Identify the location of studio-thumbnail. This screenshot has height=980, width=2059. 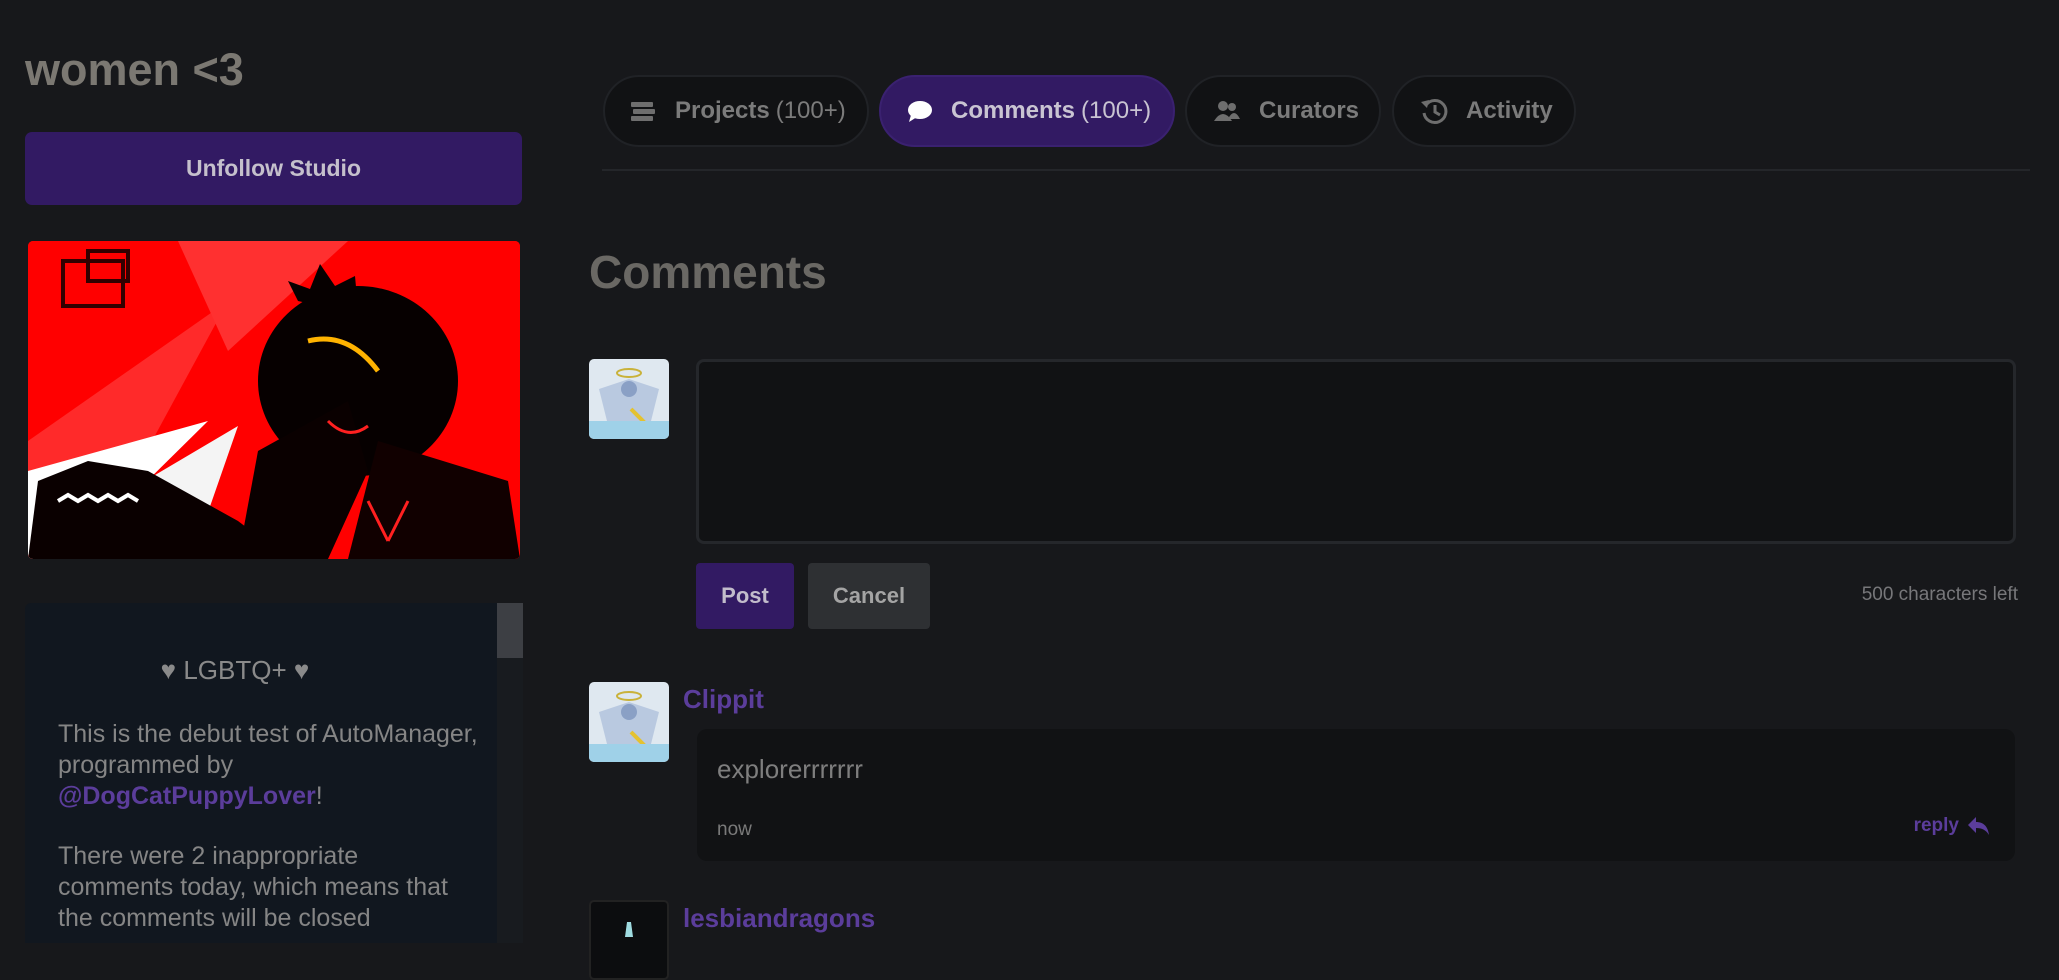
(274, 400).